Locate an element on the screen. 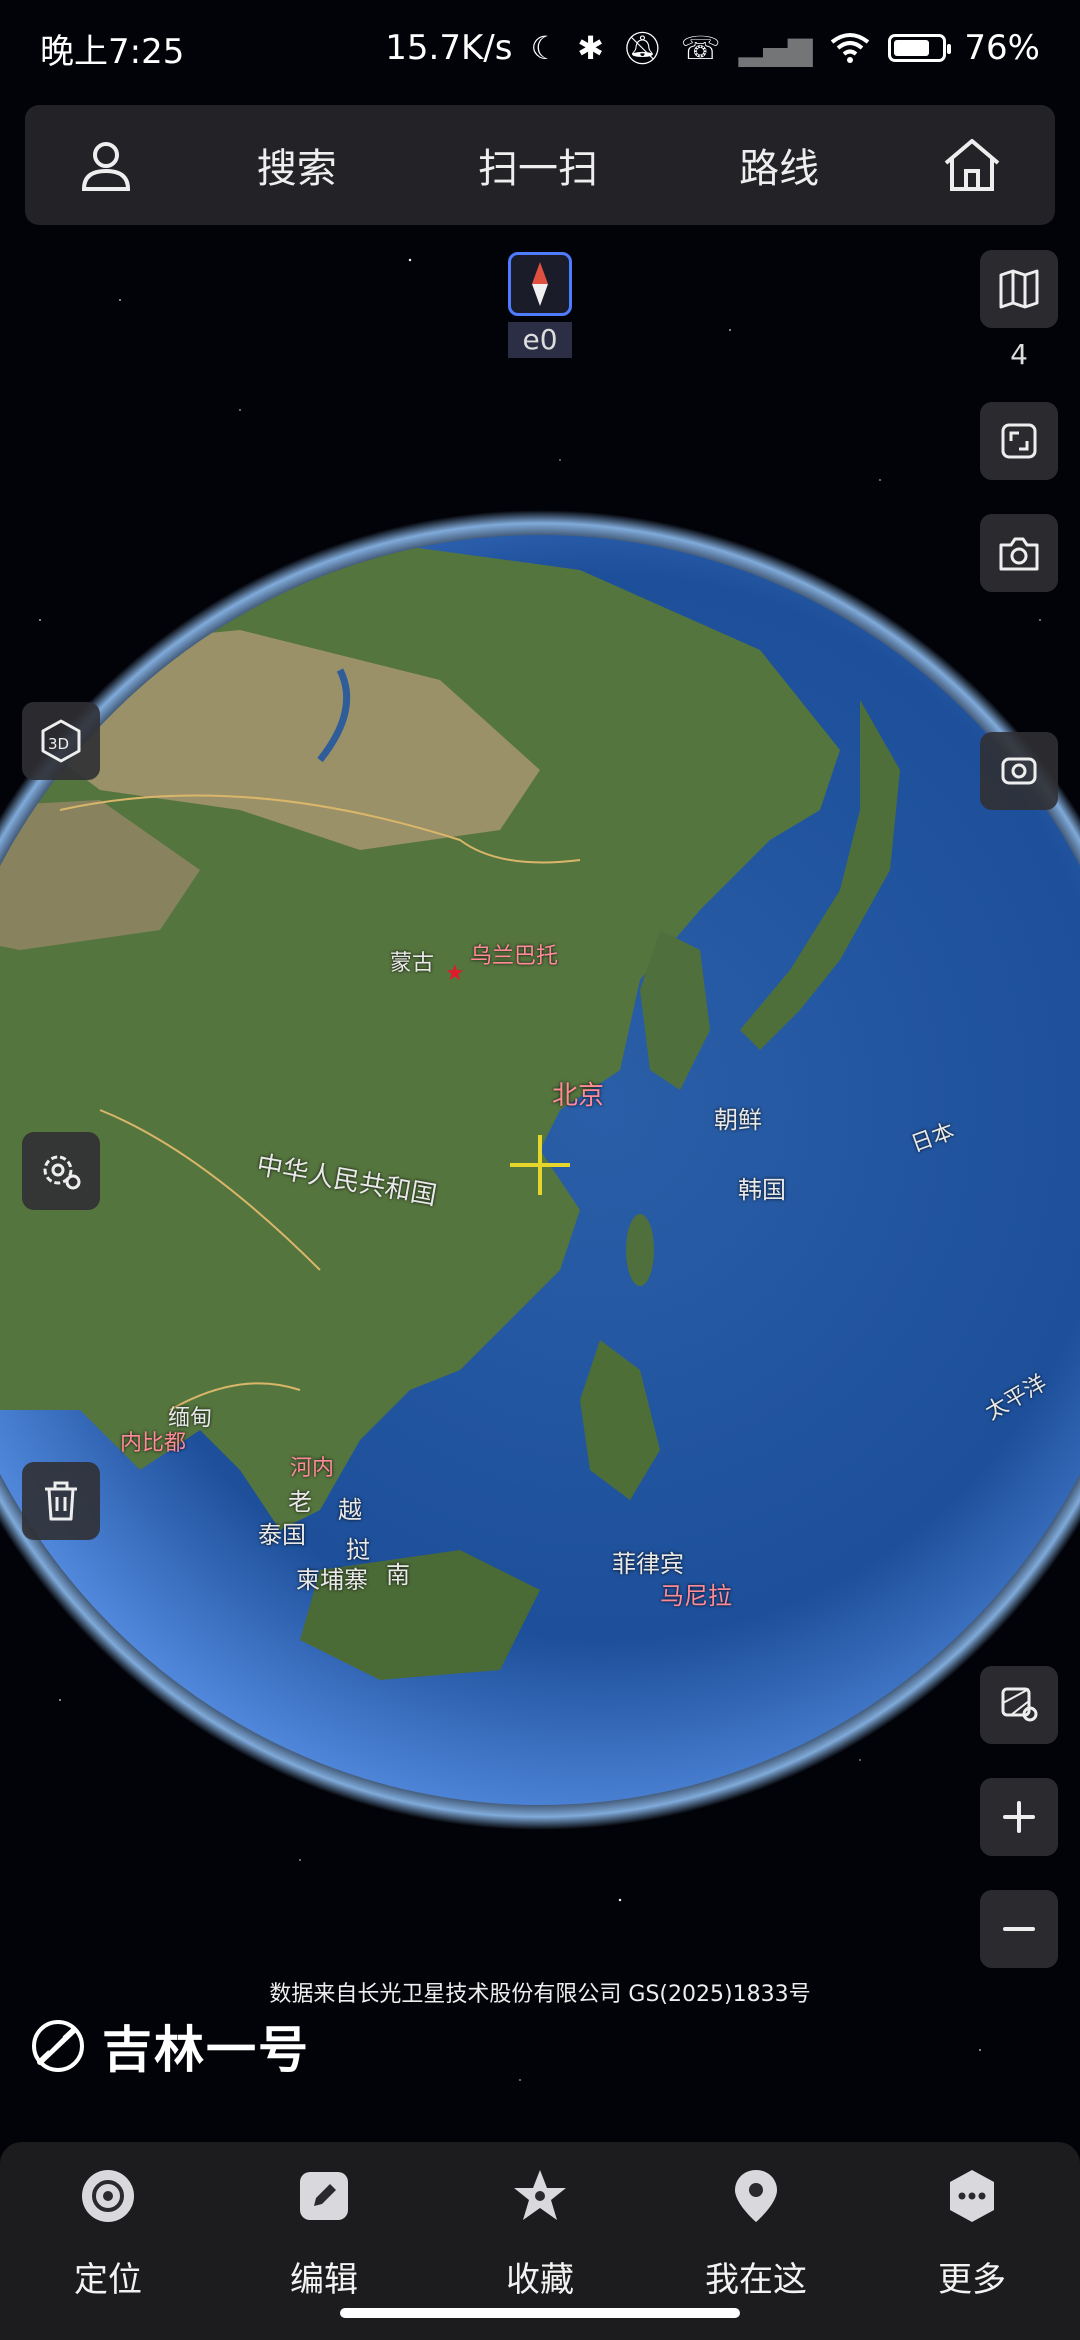 The height and width of the screenshot is (2340, 1080). star-icon is located at coordinates (540, 2196).